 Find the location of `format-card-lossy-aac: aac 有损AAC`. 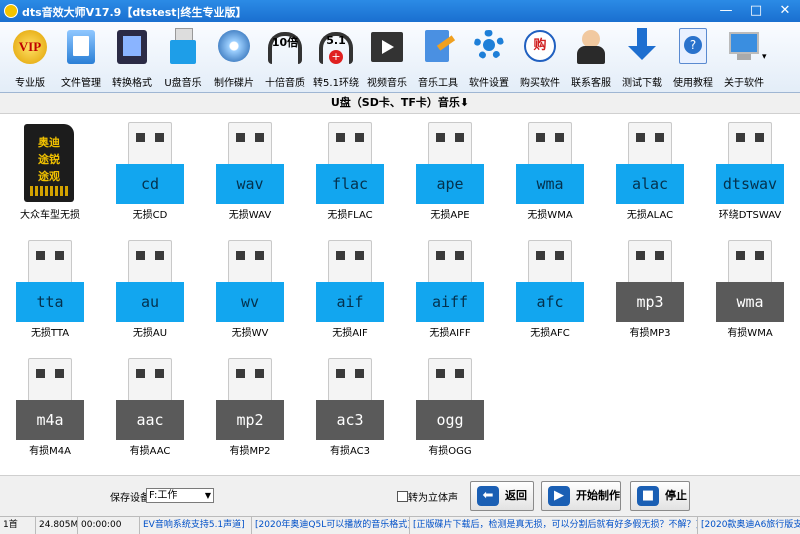

format-card-lossy-aac: aac 有损AAC is located at coordinates (150, 411).